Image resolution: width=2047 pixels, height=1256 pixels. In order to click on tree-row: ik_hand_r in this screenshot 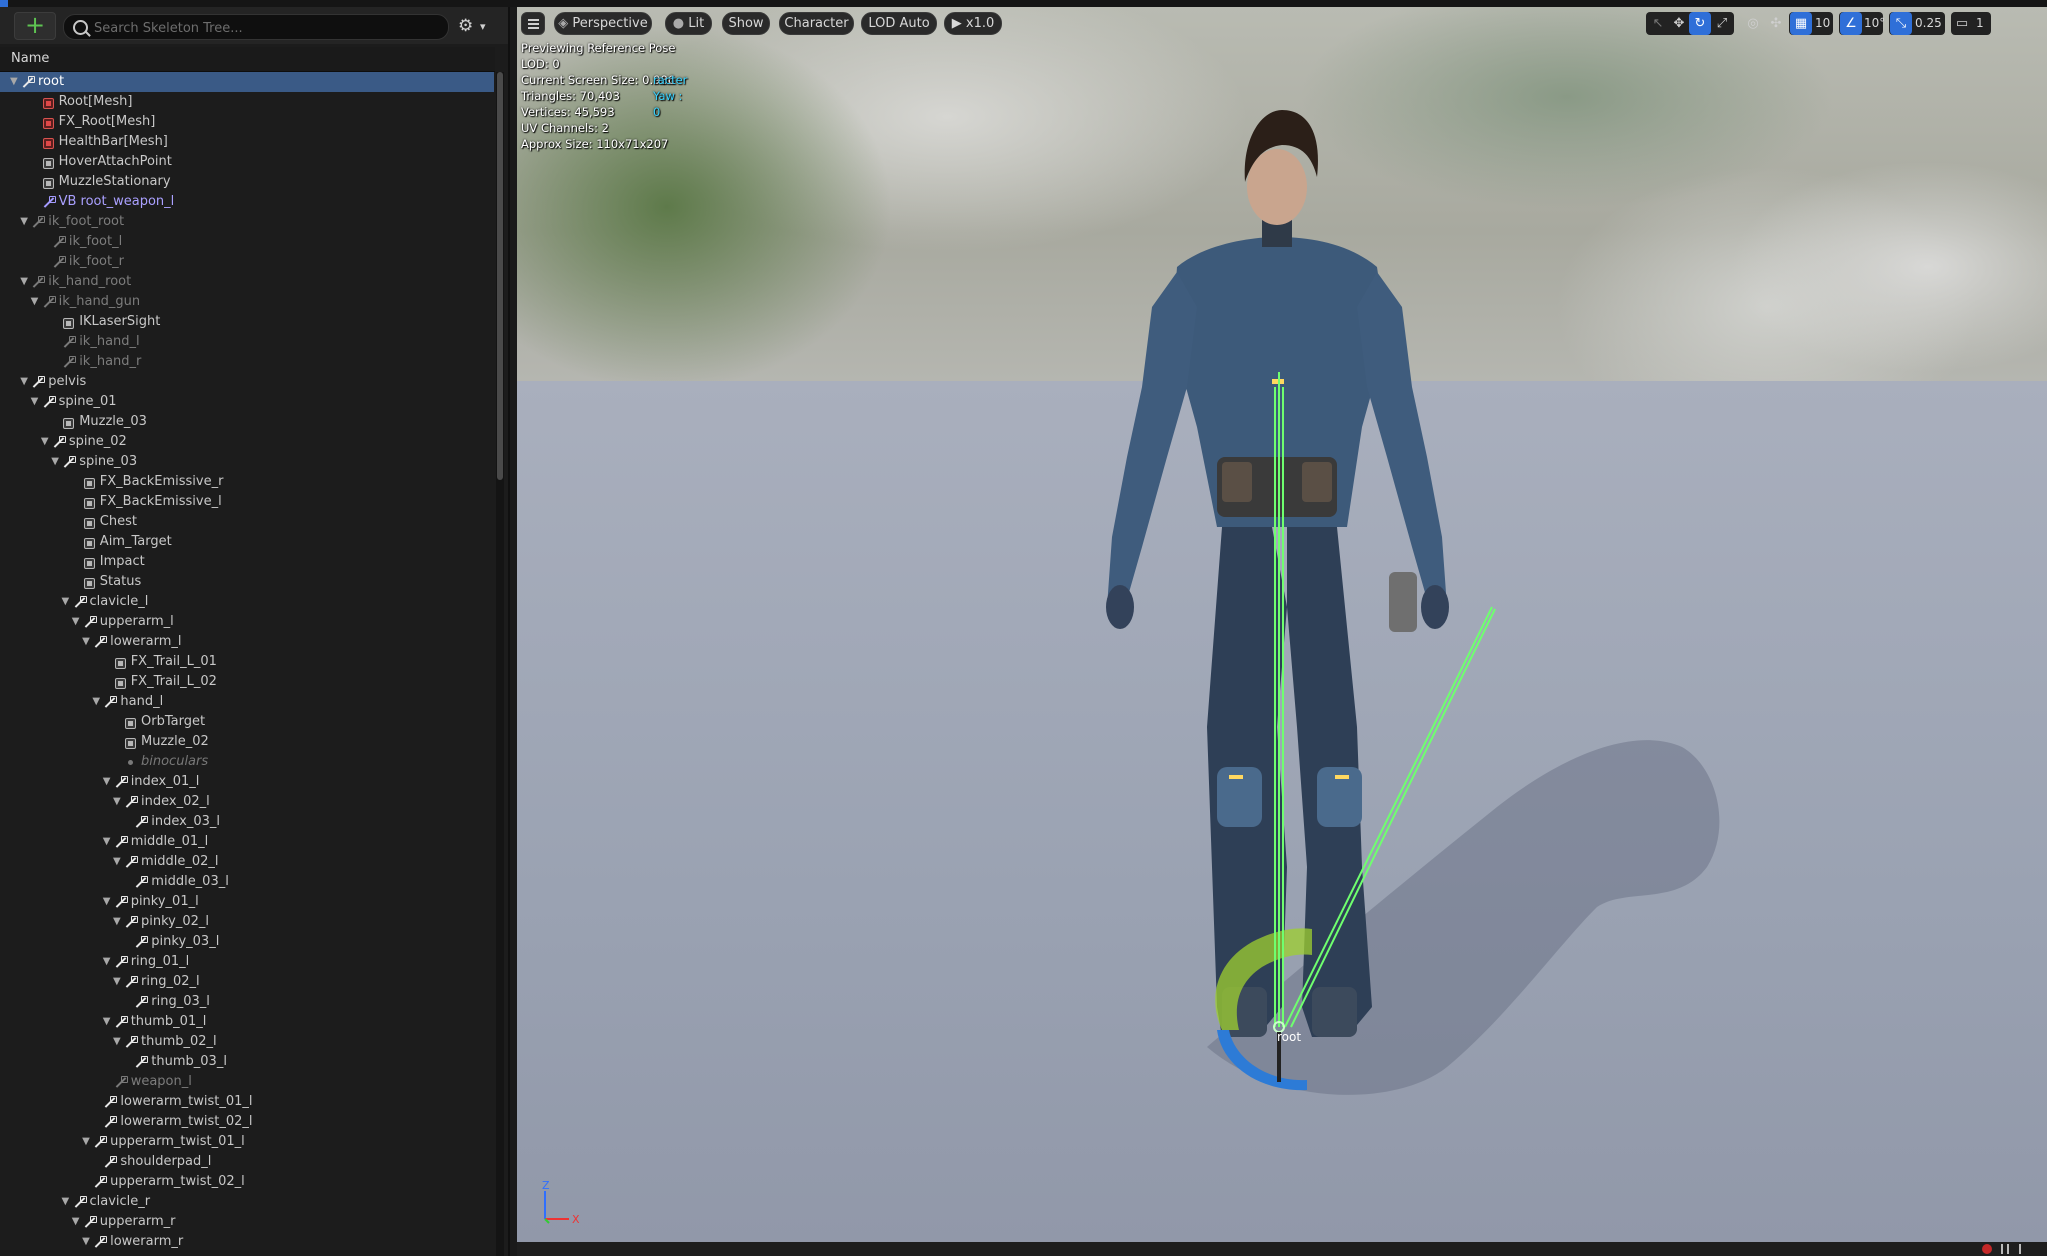, I will do `click(247, 362)`.